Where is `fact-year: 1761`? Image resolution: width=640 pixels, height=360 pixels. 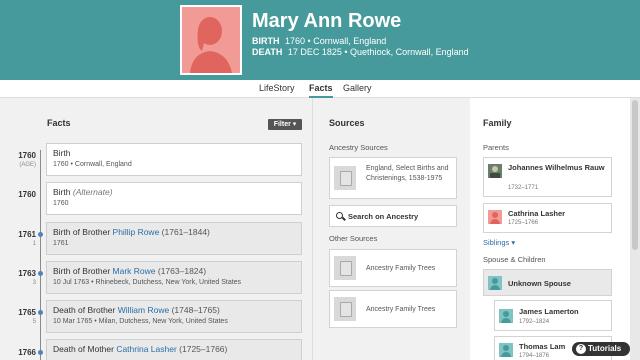
fact-year: 1761 is located at coordinates (27, 234).